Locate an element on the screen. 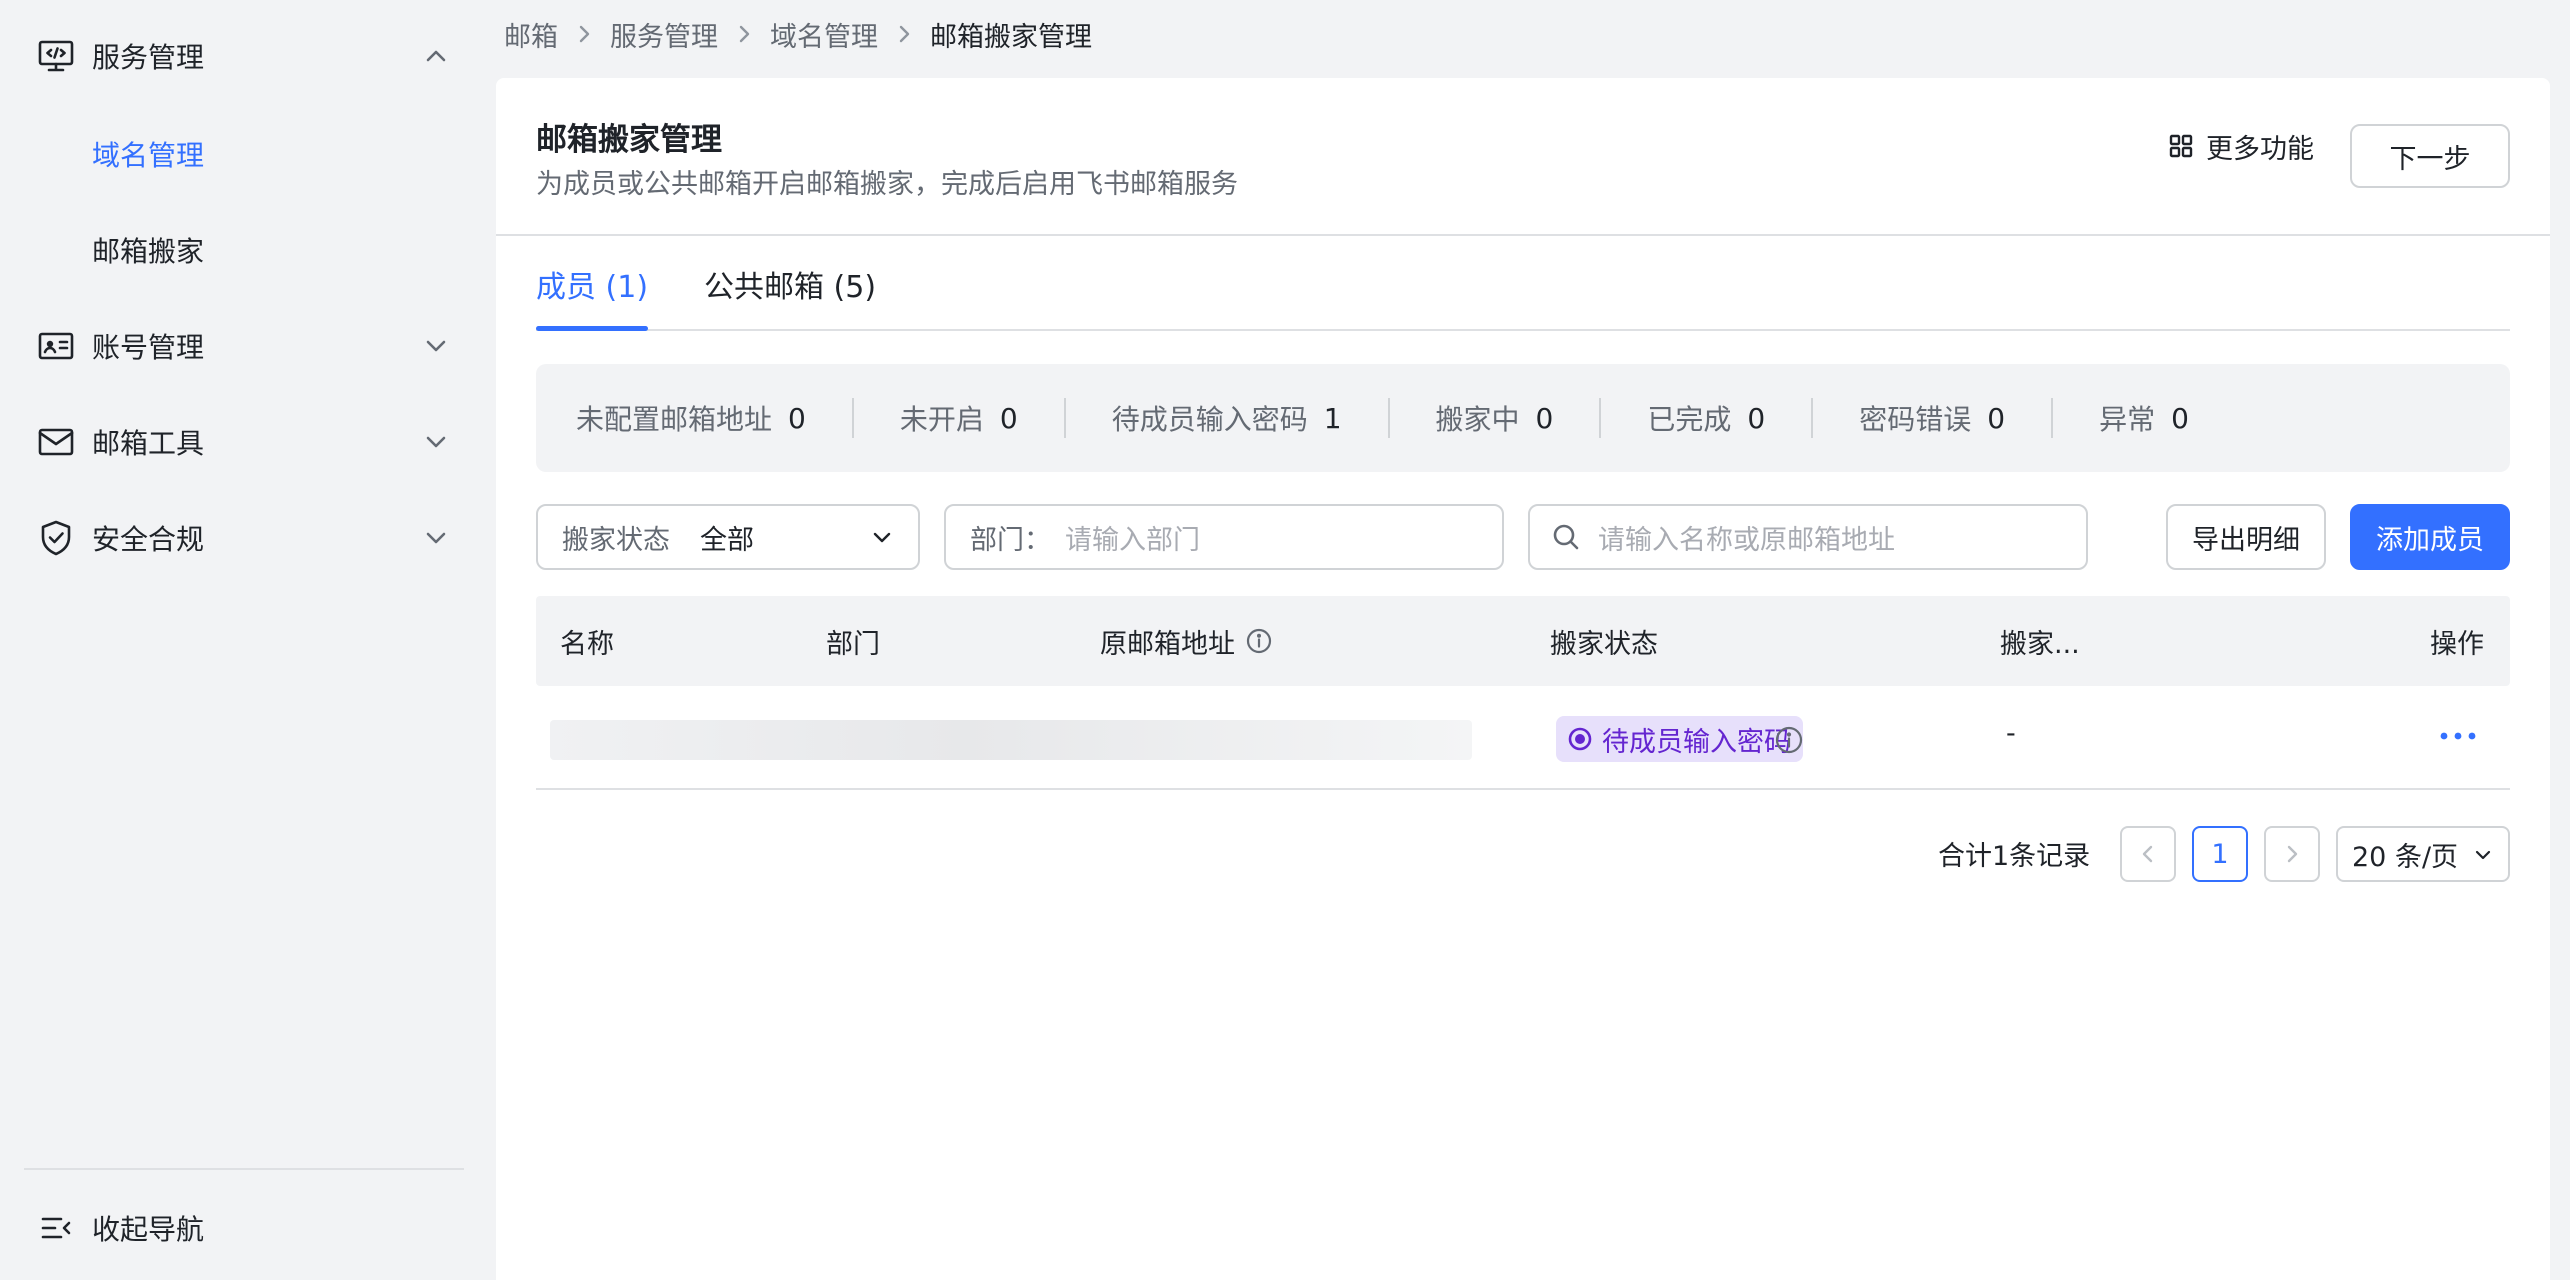 This screenshot has width=2570, height=1280. stat-migrating: 搬家中 0 is located at coordinates (1495, 418).